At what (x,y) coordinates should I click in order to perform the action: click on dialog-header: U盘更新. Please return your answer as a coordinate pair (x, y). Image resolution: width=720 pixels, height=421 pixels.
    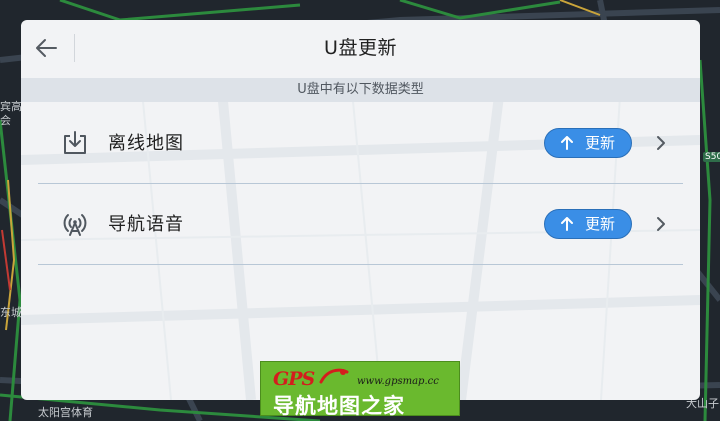
    Looking at the image, I should click on (360, 48).